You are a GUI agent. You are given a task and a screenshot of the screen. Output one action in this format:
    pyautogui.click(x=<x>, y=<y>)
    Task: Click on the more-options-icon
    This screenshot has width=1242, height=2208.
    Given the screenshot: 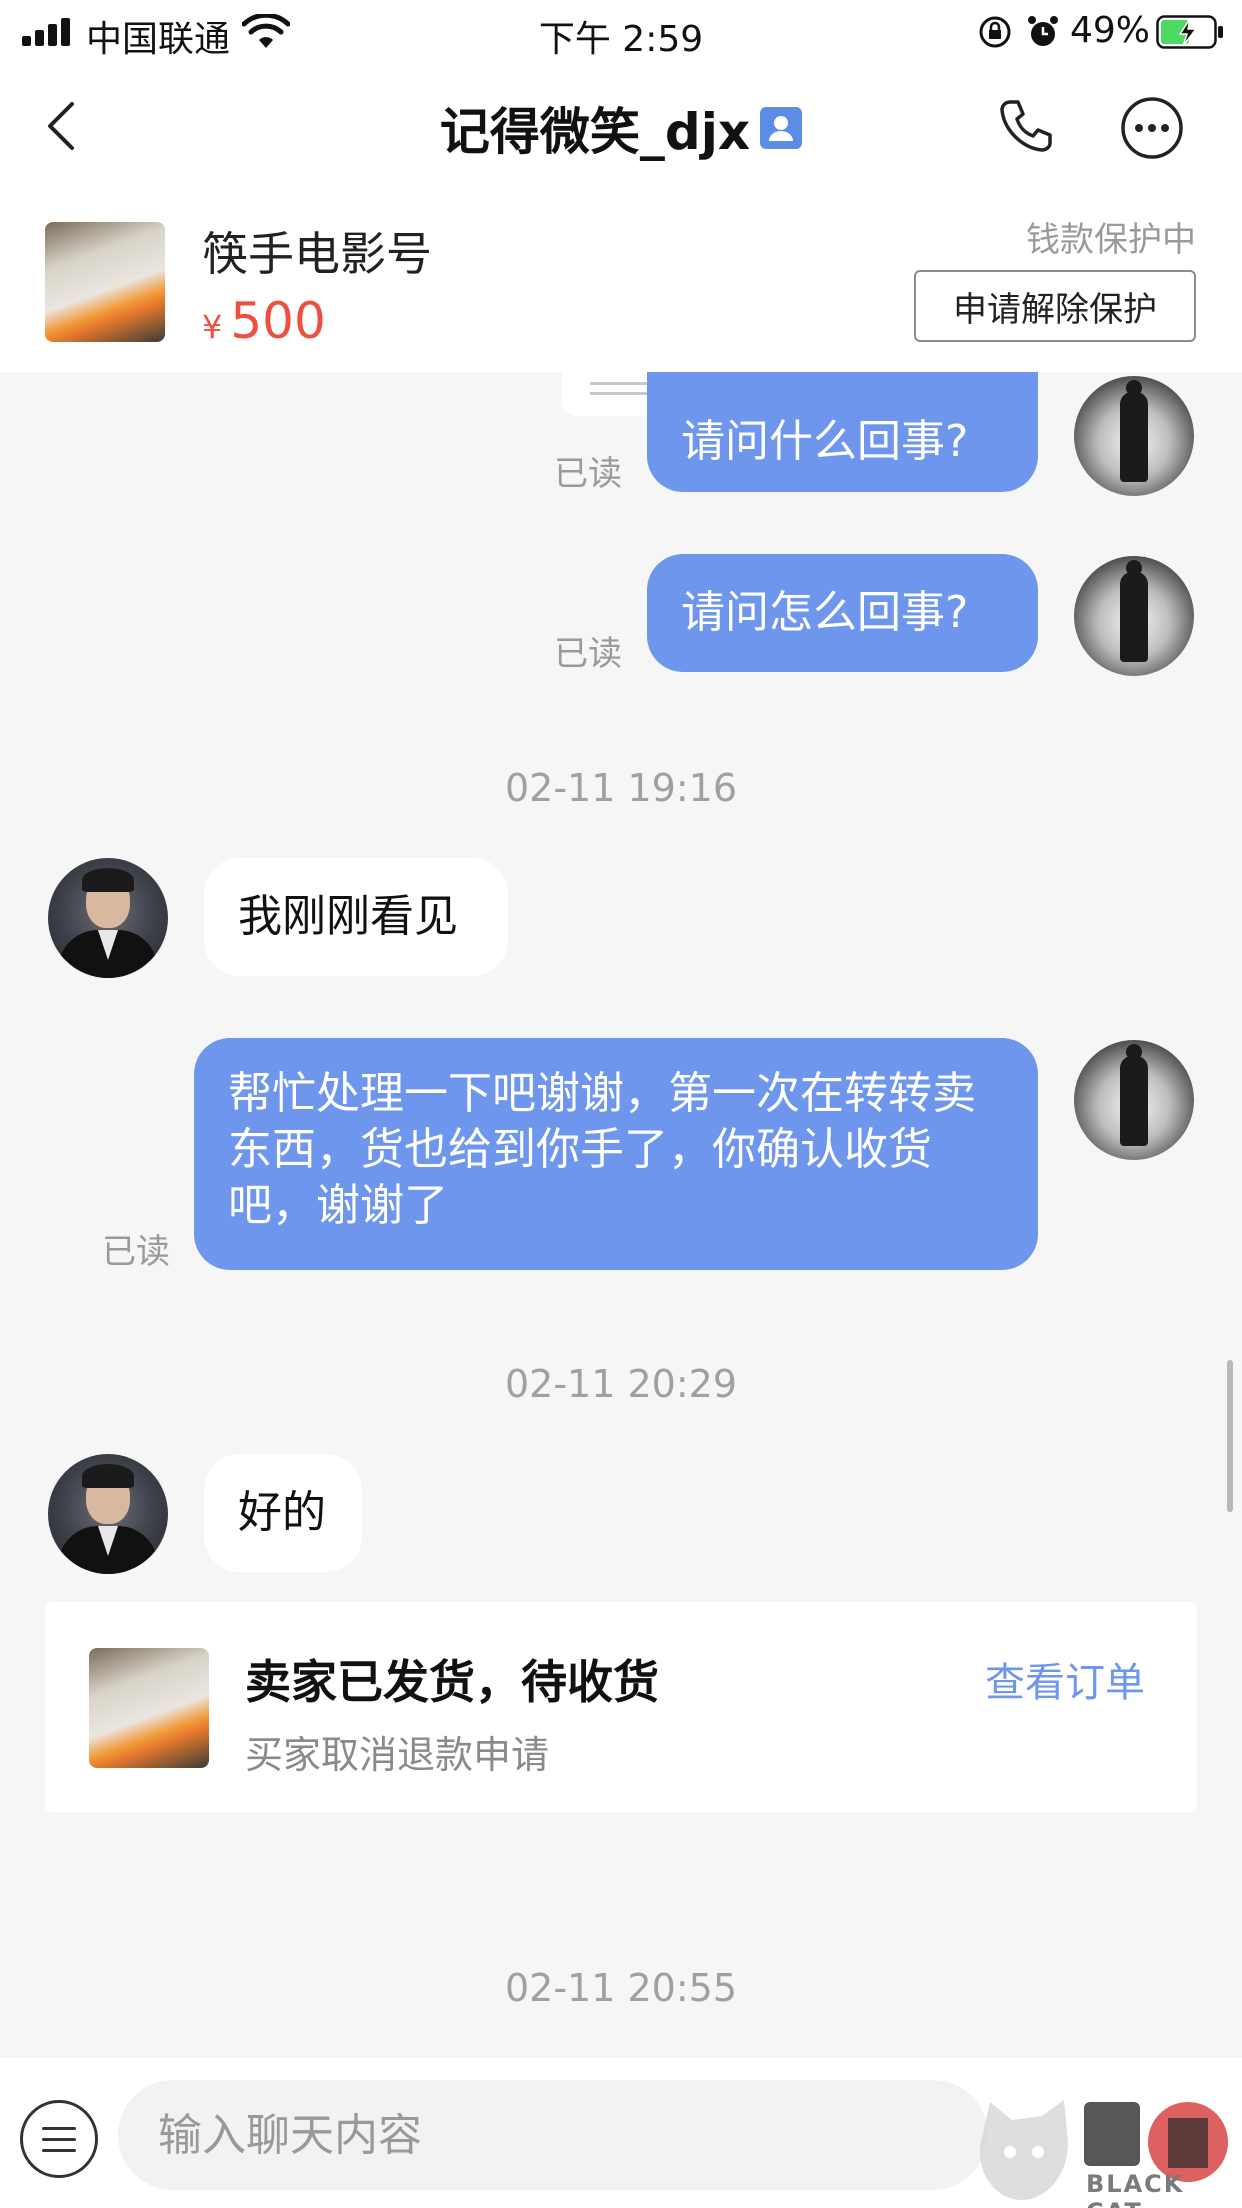 What is the action you would take?
    pyautogui.click(x=1152, y=128)
    